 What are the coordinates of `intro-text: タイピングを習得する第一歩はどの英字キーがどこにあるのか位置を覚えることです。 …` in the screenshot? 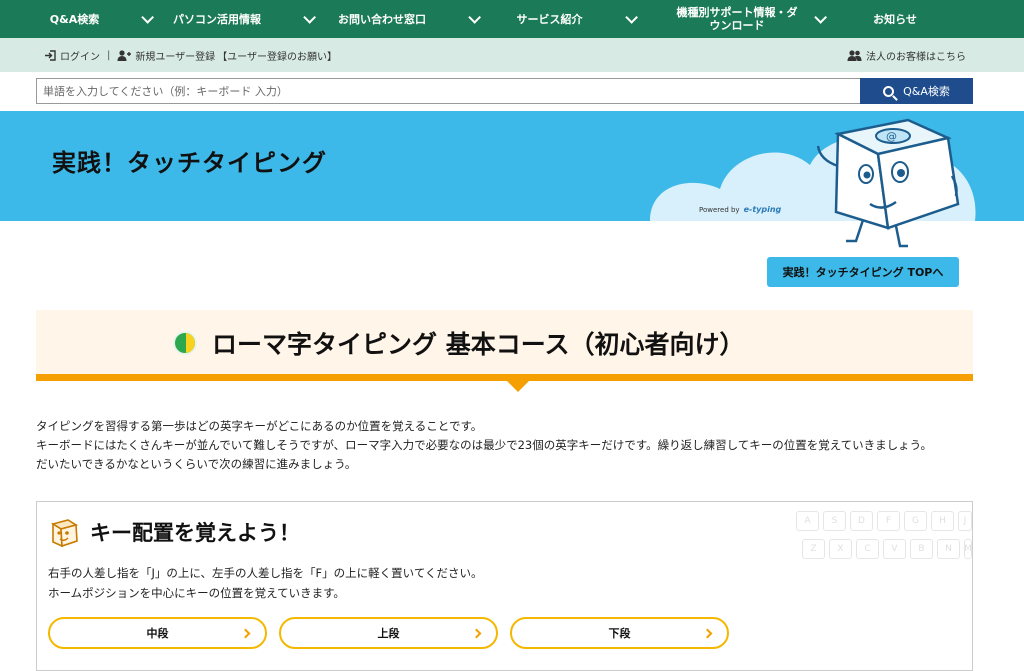 It's located at (484, 445).